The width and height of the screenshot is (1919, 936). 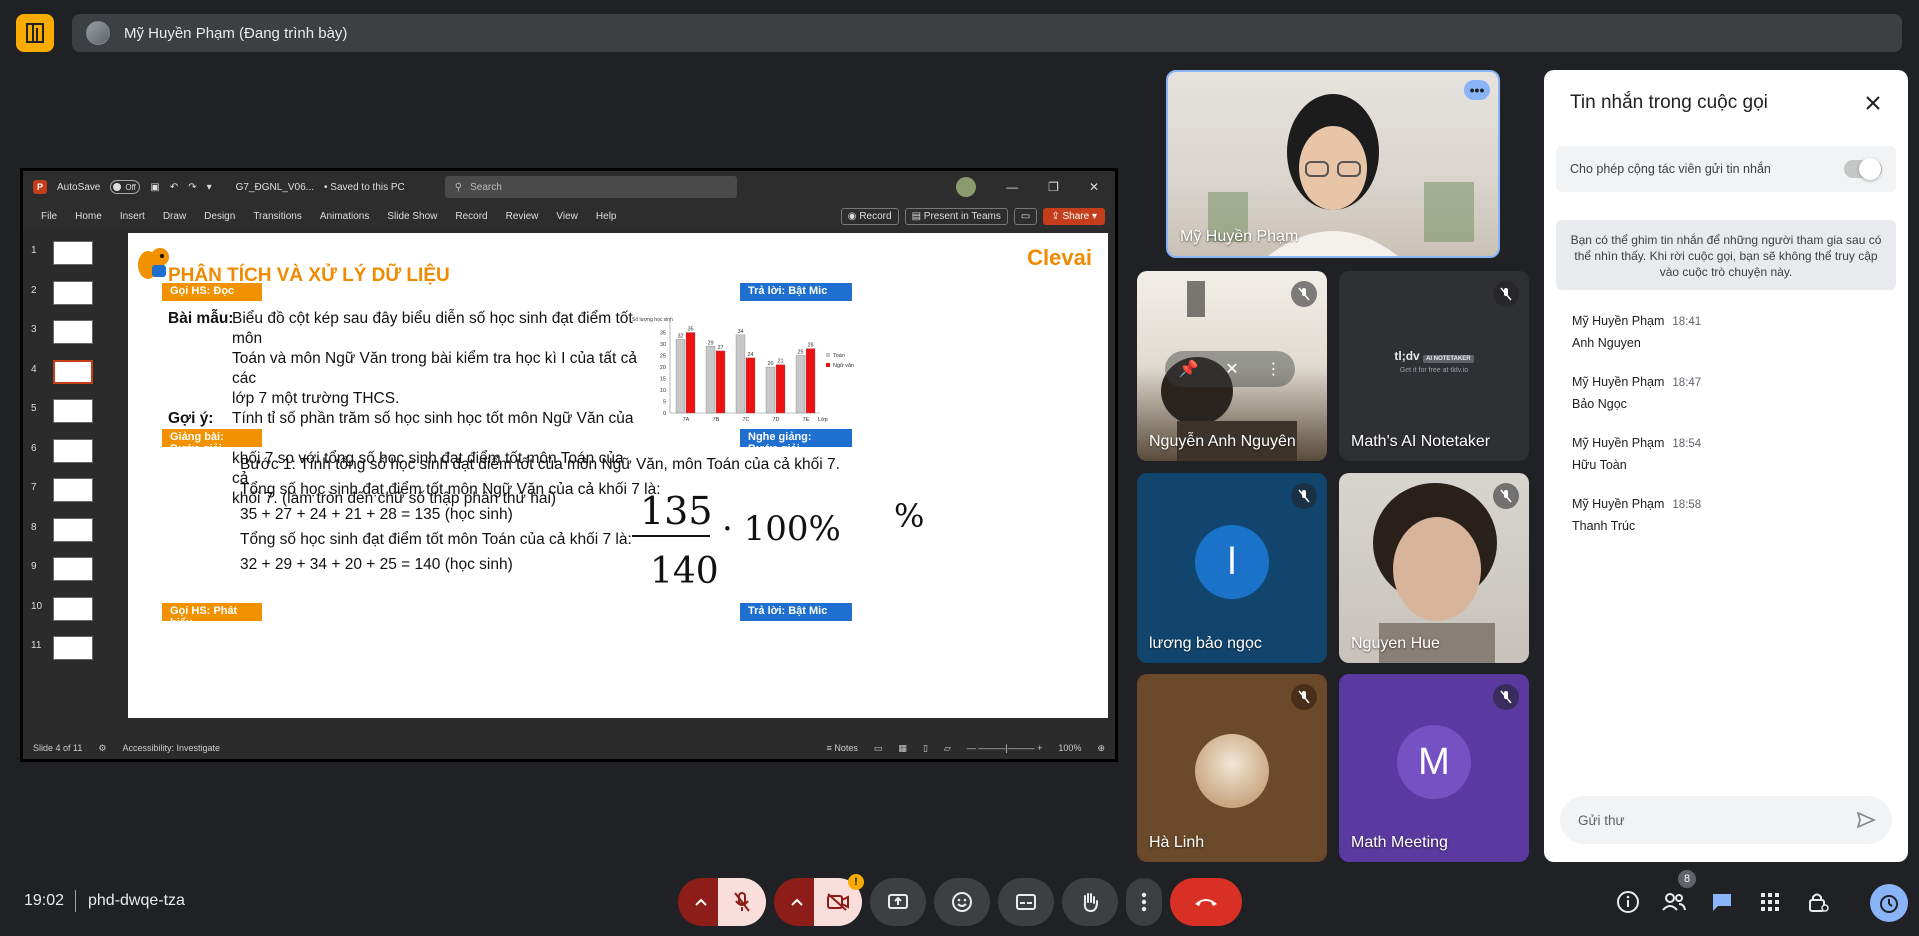 What do you see at coordinates (1232, 568) in the screenshot?
I see `tile-luong-bao-ngoc: l lương bảo ngọc` at bounding box center [1232, 568].